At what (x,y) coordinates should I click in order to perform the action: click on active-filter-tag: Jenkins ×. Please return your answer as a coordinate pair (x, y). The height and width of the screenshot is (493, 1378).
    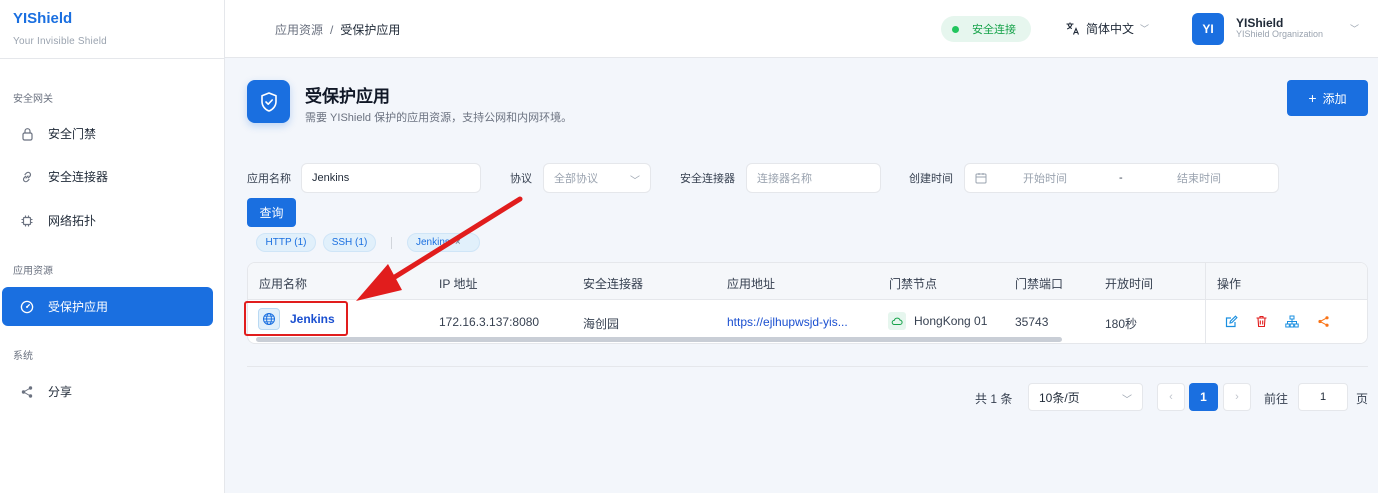
    Looking at the image, I should click on (443, 242).